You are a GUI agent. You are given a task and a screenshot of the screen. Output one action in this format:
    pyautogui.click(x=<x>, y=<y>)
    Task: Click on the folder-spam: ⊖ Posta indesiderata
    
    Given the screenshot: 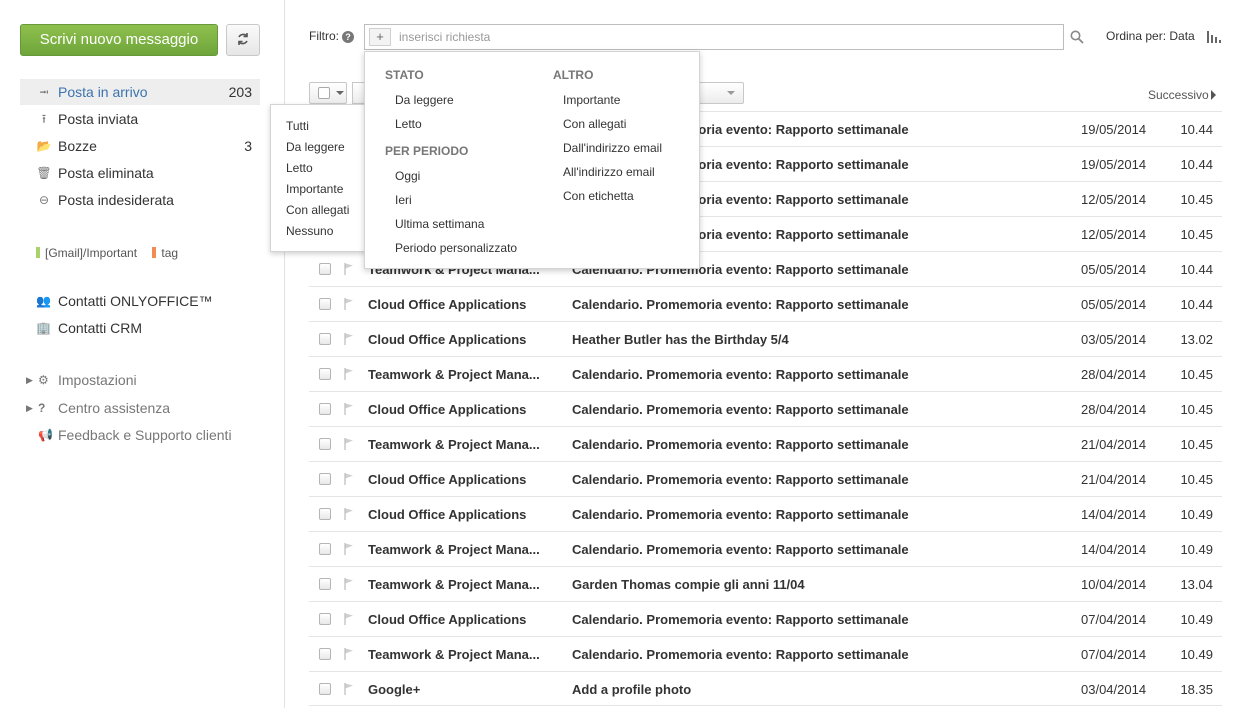 What is the action you would take?
    pyautogui.click(x=140, y=200)
    